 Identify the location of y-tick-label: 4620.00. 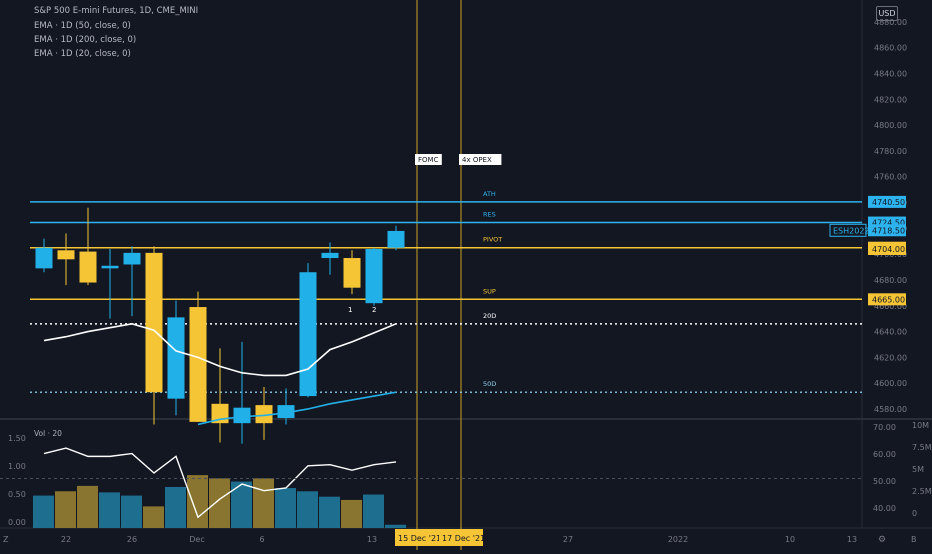
(890, 357).